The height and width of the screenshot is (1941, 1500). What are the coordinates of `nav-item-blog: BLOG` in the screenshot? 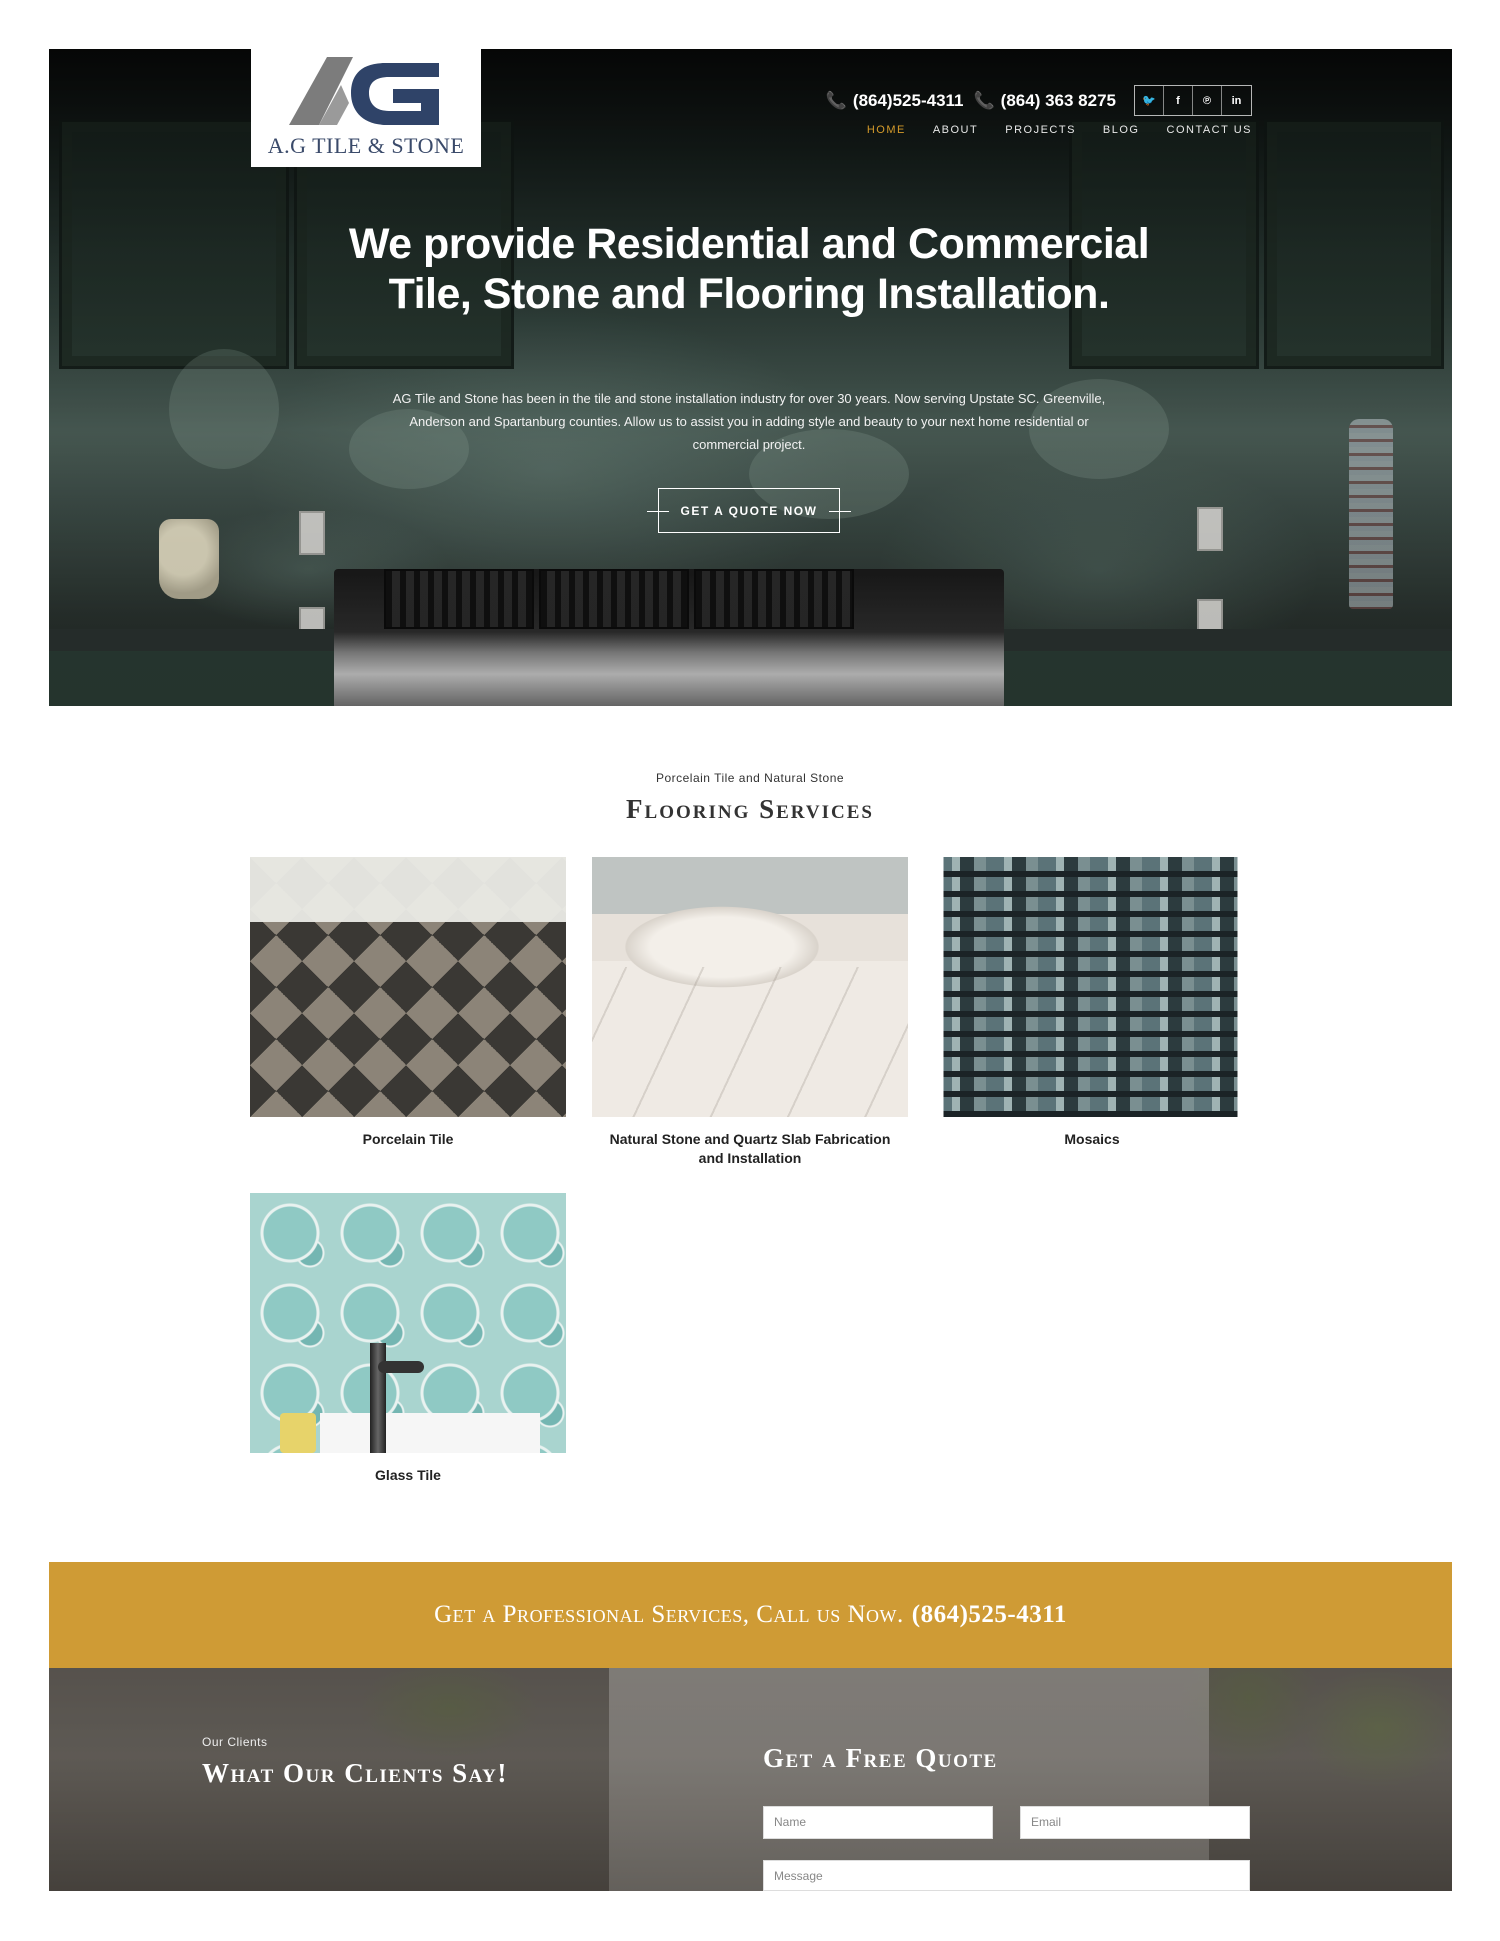 It's located at (1121, 130).